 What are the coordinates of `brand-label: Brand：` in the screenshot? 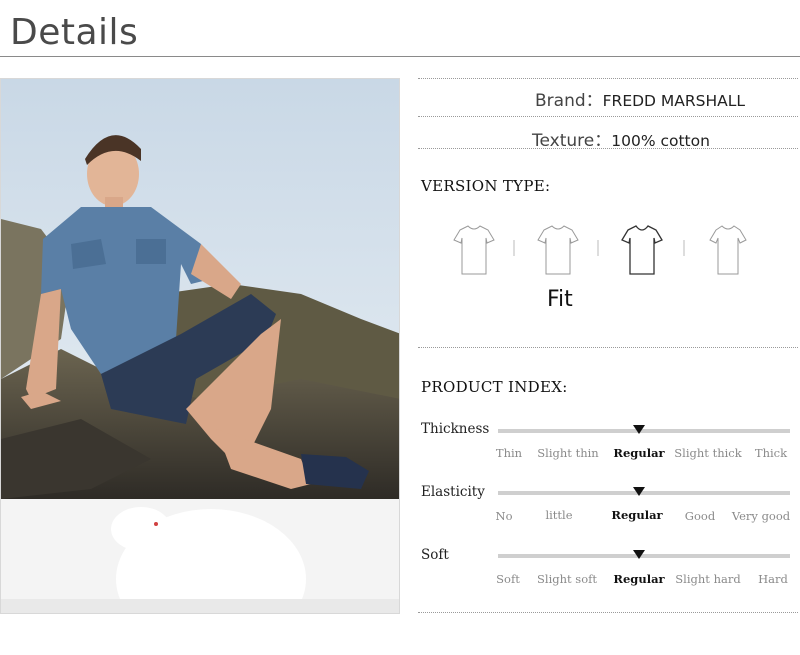 It's located at (569, 101).